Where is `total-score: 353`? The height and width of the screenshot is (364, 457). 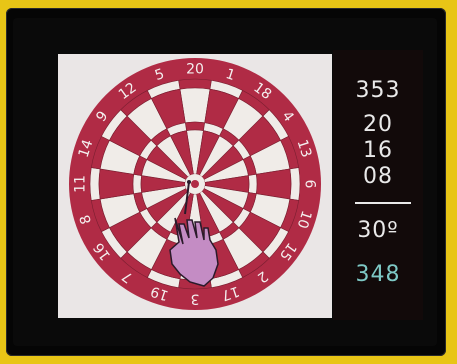 total-score: 353 is located at coordinates (378, 90).